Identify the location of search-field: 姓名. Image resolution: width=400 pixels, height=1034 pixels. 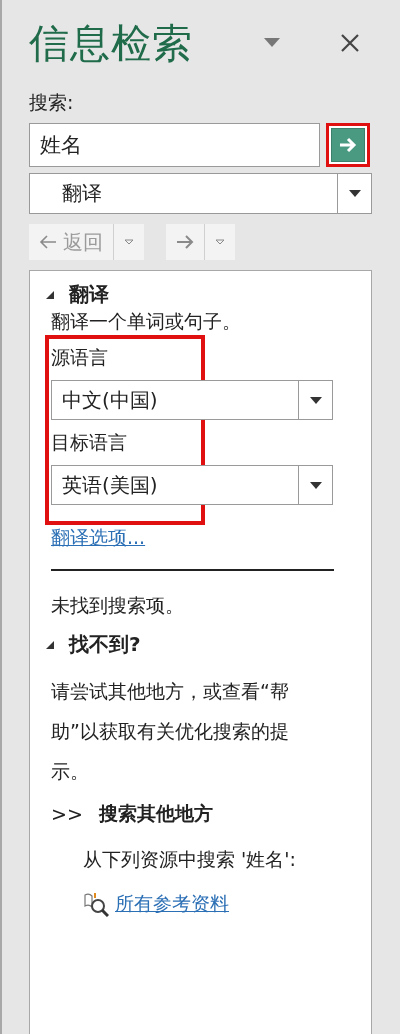
(174, 145).